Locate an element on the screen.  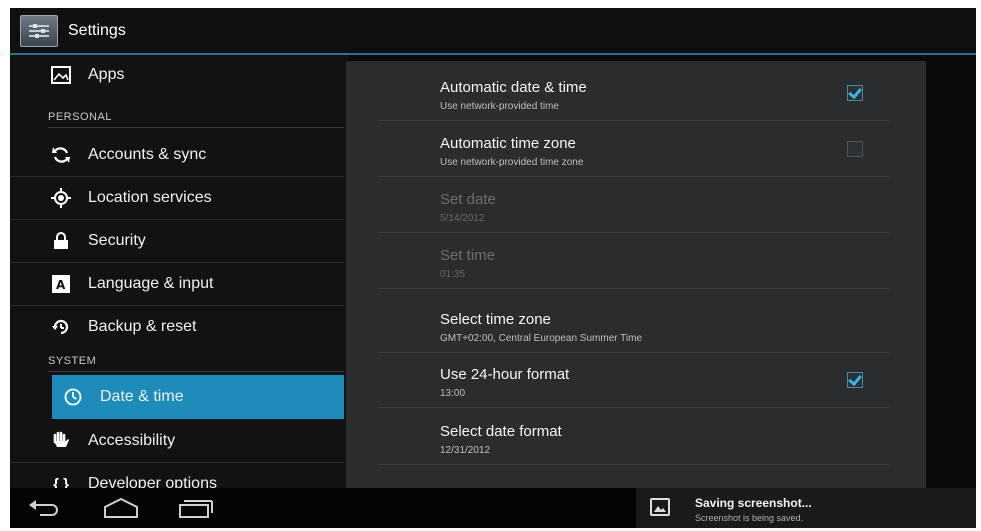
sidebar-item-apps: Apps is located at coordinates (177, 75).